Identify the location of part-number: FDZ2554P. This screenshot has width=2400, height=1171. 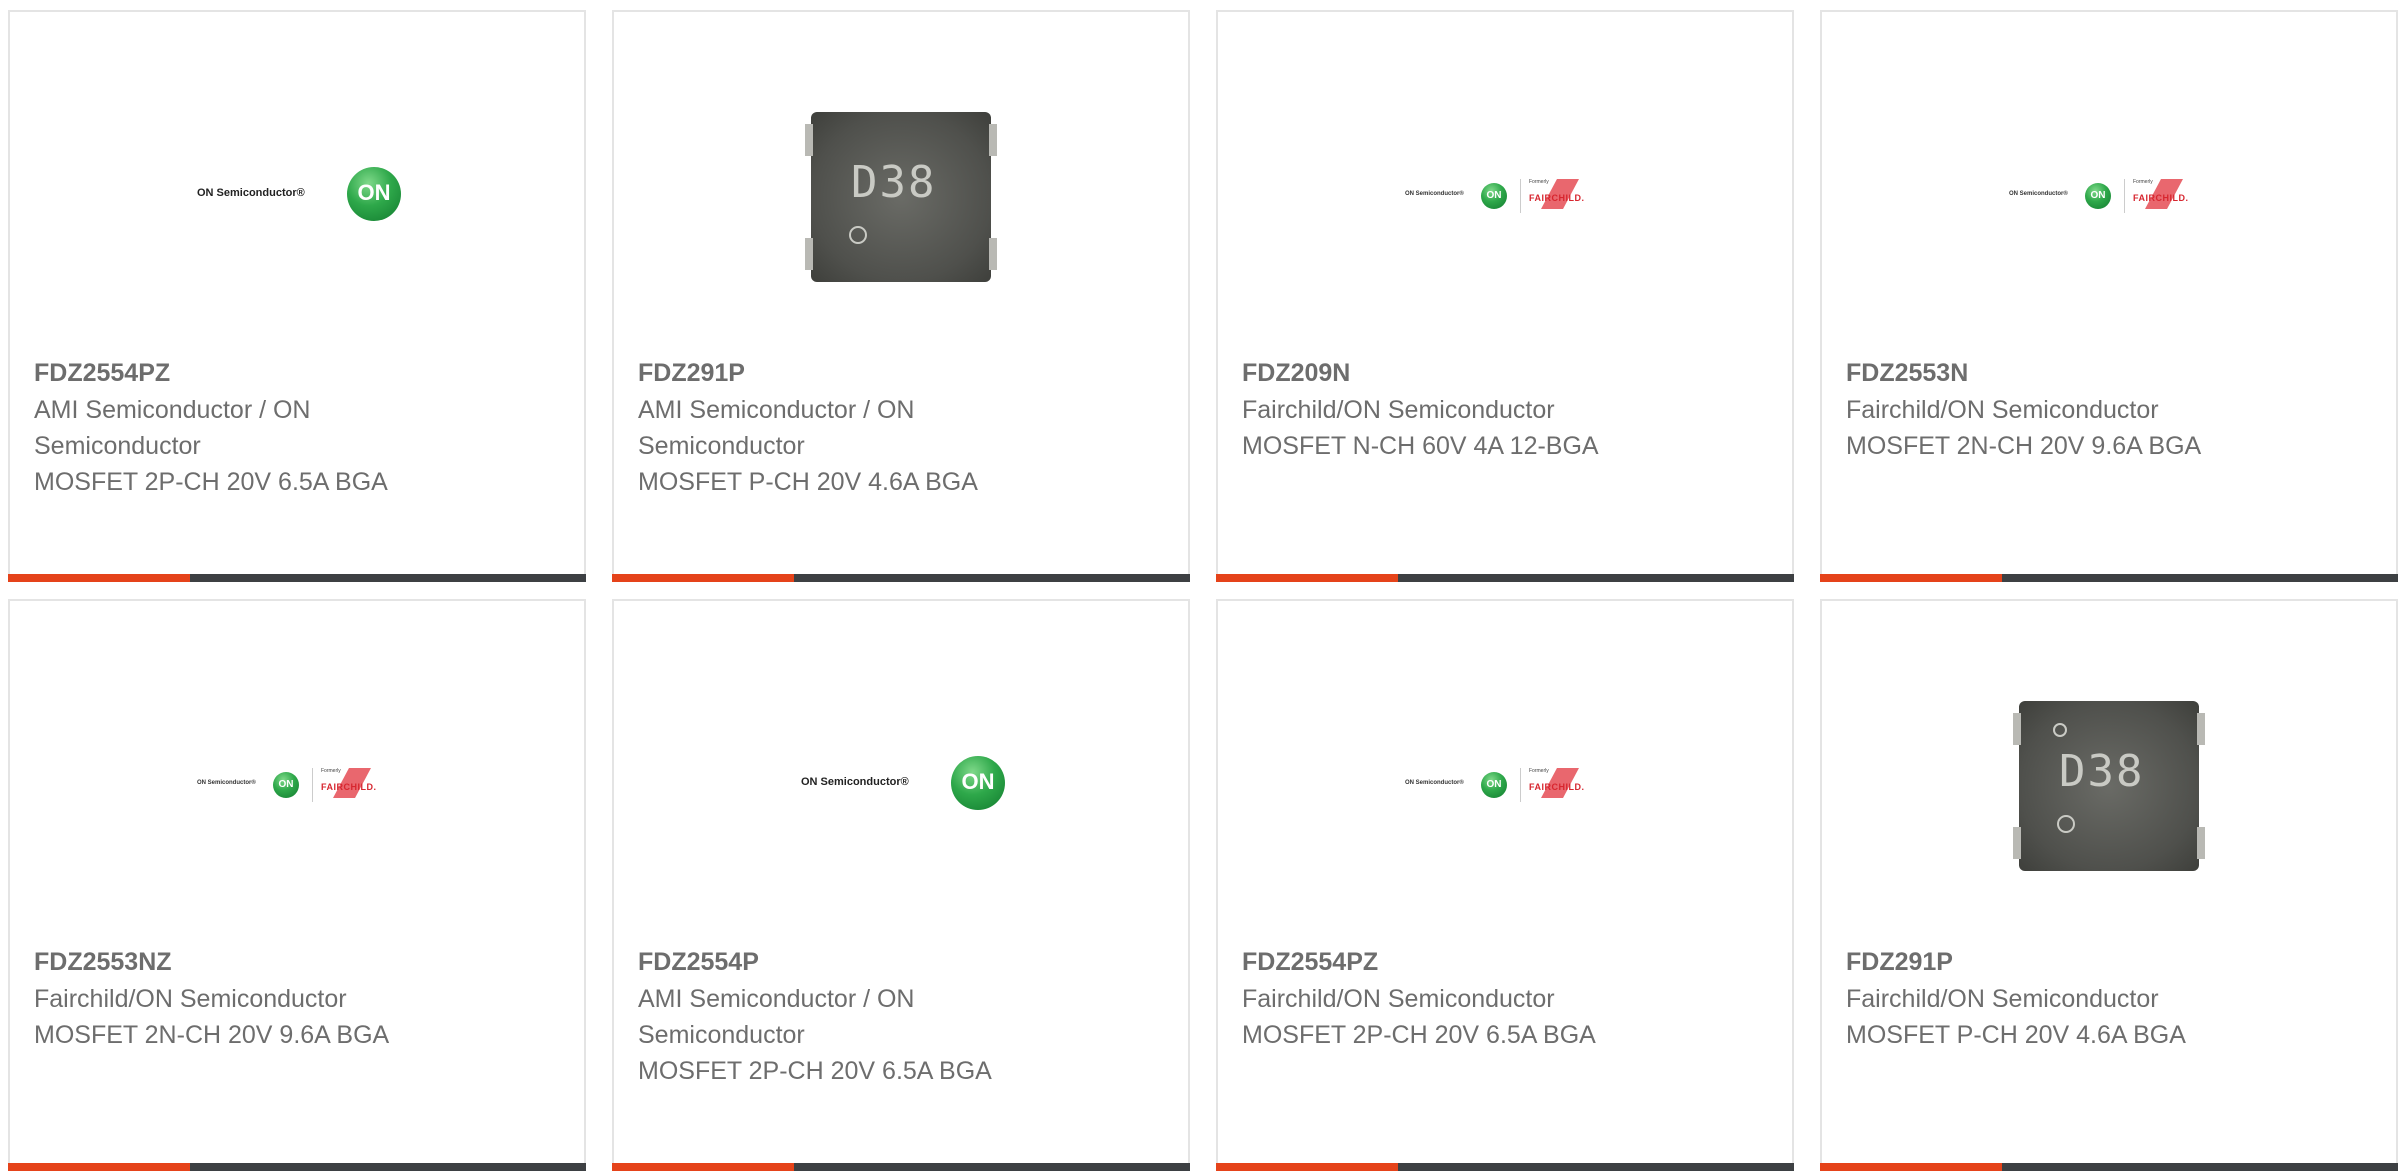
(698, 962).